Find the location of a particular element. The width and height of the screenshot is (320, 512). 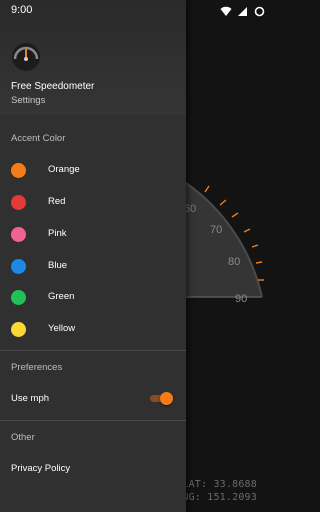

use-mph-row: Use mph is located at coordinates (93, 398).